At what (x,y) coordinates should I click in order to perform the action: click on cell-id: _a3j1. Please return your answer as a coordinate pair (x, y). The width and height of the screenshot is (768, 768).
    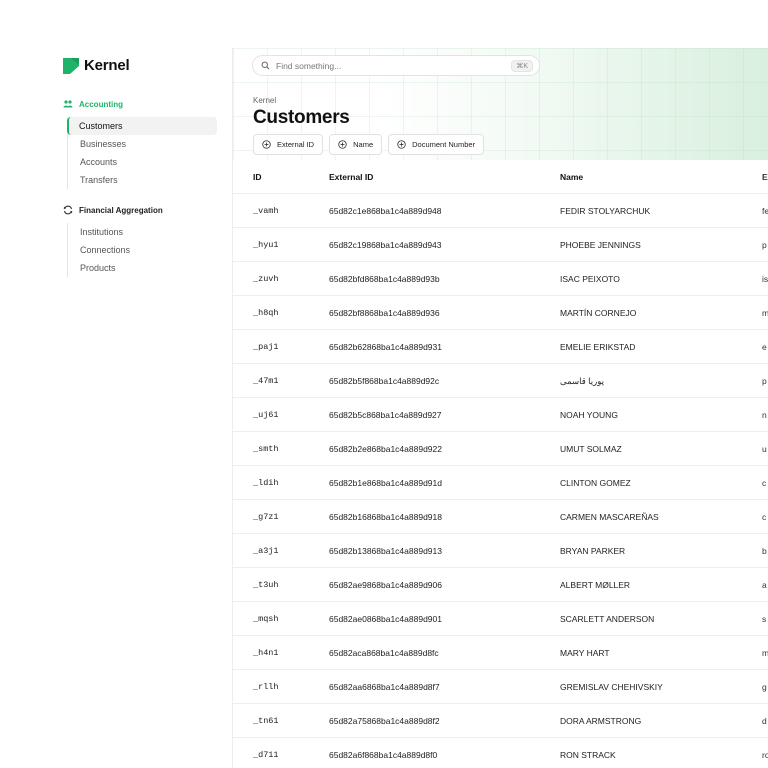
    Looking at the image, I should click on (266, 551).